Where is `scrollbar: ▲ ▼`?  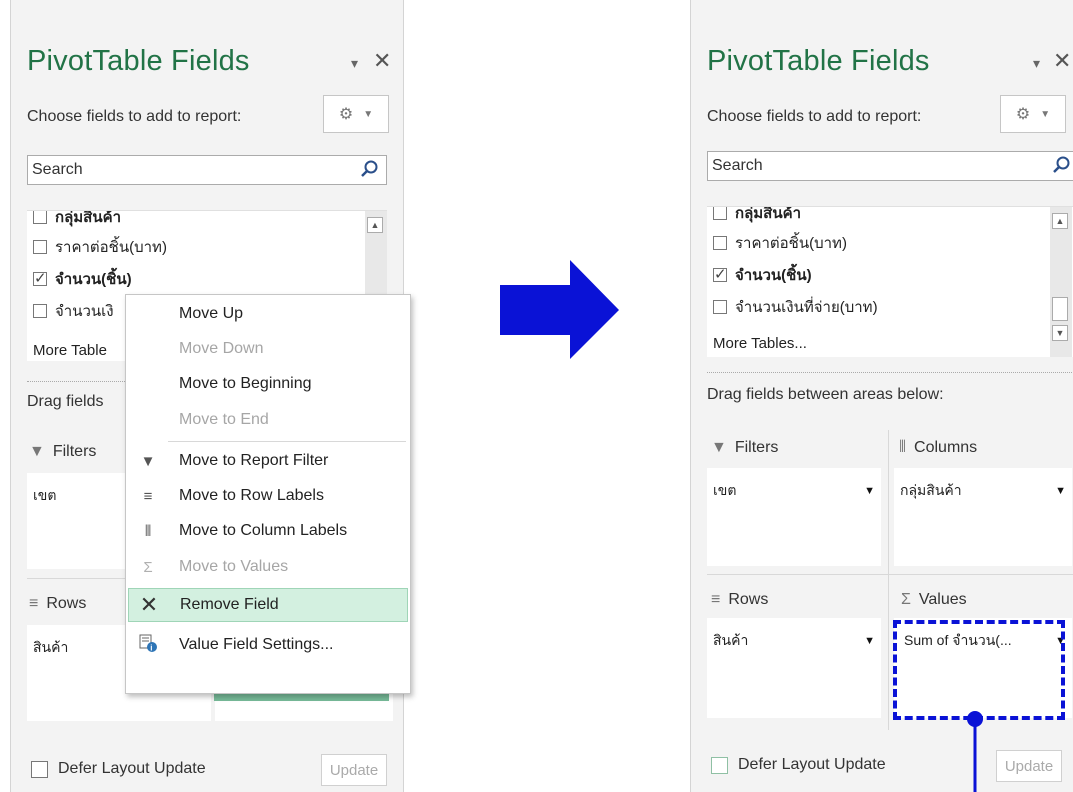 scrollbar: ▲ ▼ is located at coordinates (1061, 282).